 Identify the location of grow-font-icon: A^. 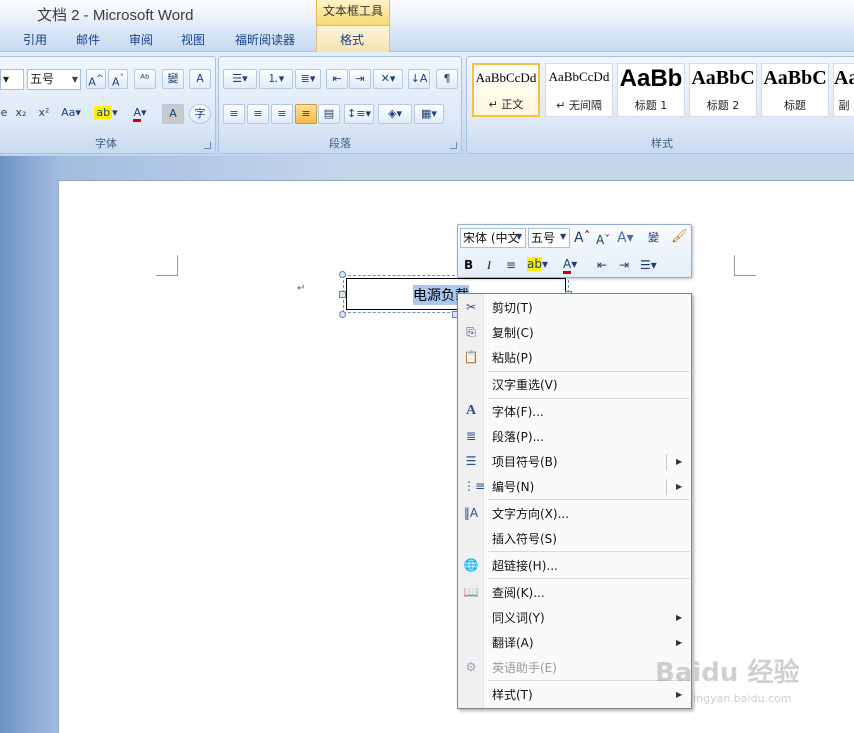
(96, 79).